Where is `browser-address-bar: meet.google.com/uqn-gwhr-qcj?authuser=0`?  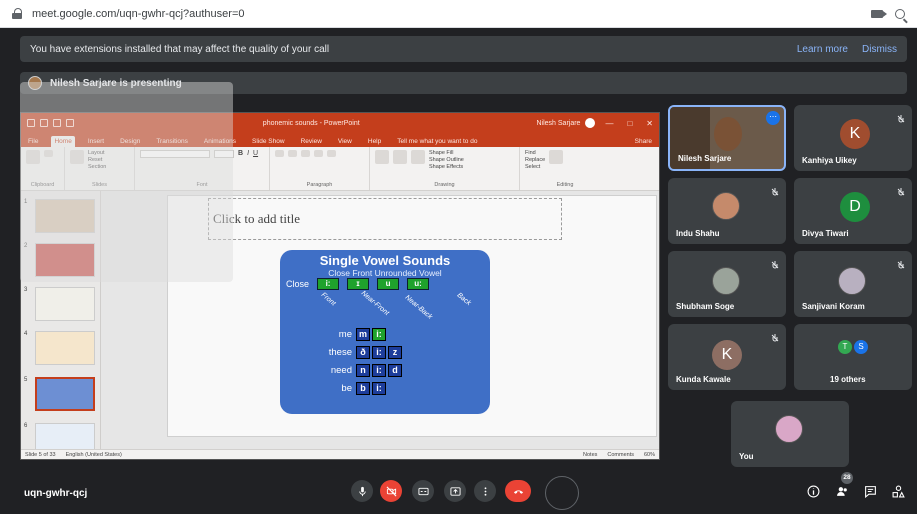 browser-address-bar: meet.google.com/uqn-gwhr-qcj?authuser=0 is located at coordinates (458, 14).